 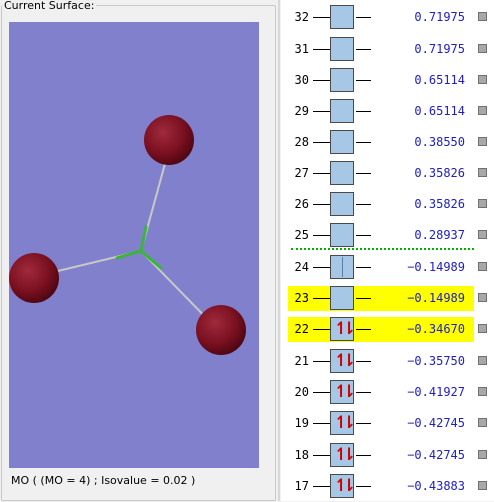 I want to click on atom-right, so click(x=221, y=330).